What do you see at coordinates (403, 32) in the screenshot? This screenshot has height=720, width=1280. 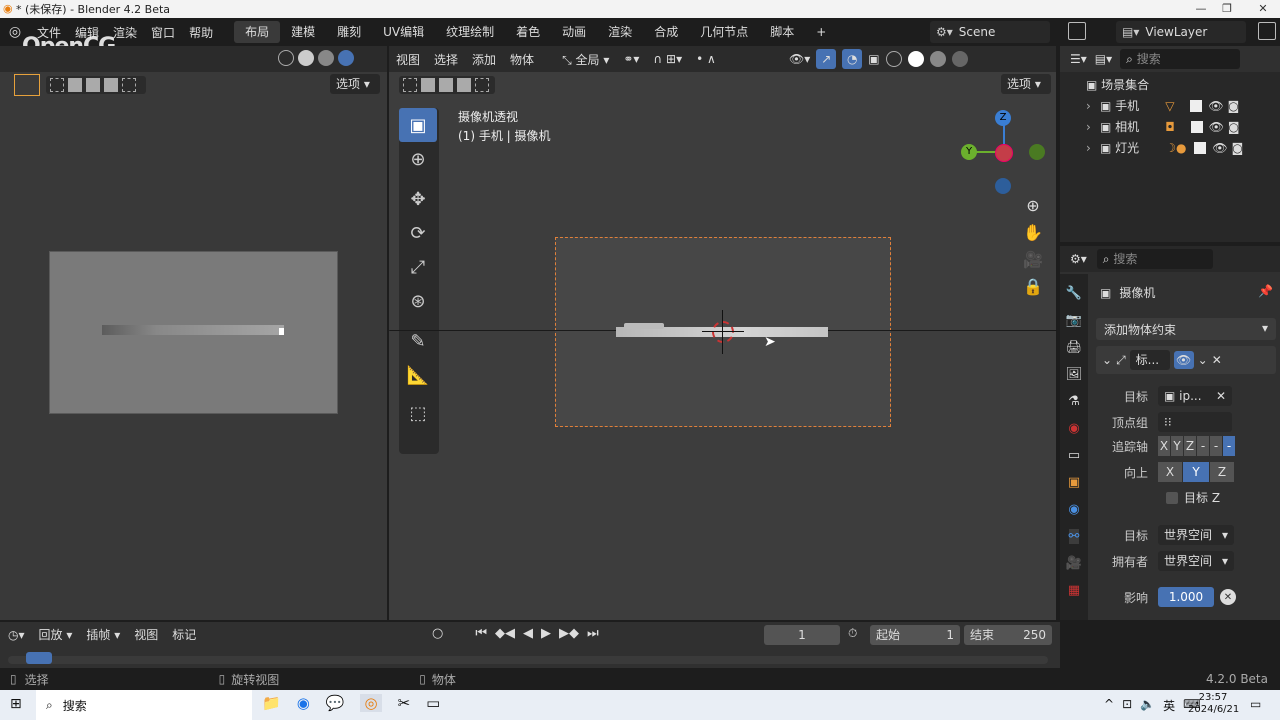 I see `workspace-tab-uv: UV编辑` at bounding box center [403, 32].